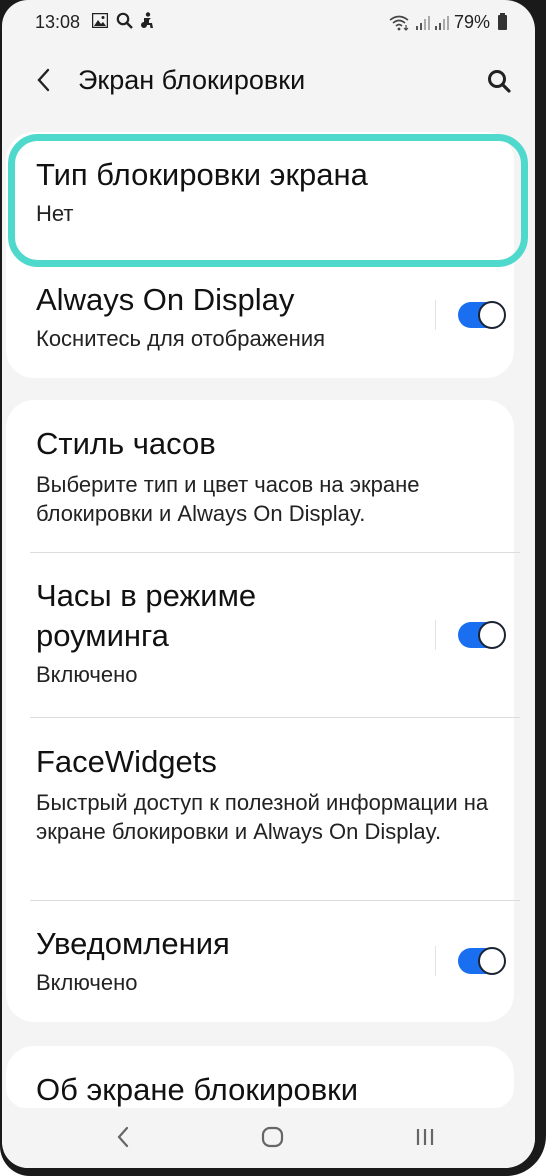 The height and width of the screenshot is (1176, 546). I want to click on item-title: Уведомления, so click(133, 943).